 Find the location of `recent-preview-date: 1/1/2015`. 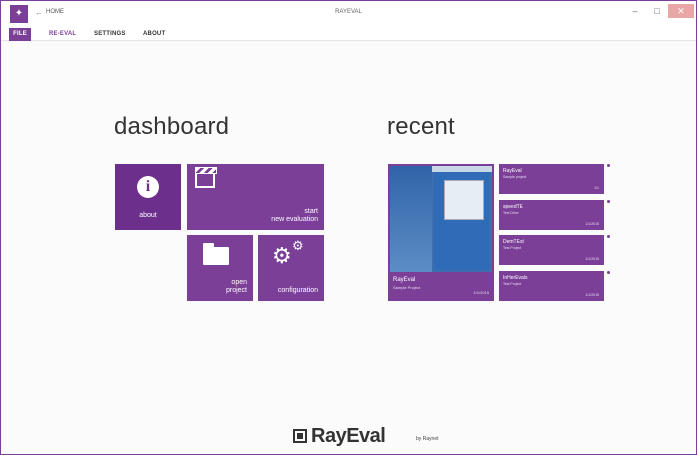

recent-preview-date: 1/1/2015 is located at coordinates (481, 292).